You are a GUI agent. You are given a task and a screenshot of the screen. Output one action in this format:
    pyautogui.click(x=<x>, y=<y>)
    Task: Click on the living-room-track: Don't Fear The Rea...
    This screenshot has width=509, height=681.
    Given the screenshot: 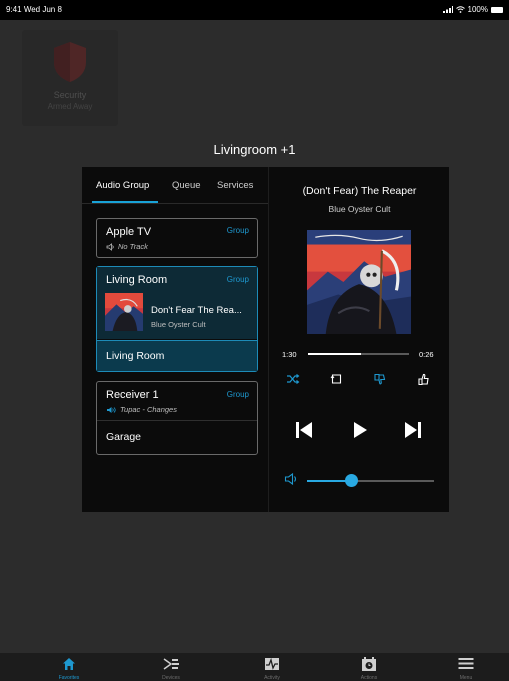 What is the action you would take?
    pyautogui.click(x=196, y=310)
    